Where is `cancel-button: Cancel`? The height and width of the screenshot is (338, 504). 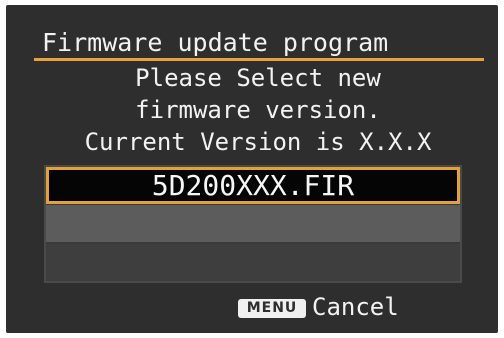
cancel-button: Cancel is located at coordinates (355, 307).